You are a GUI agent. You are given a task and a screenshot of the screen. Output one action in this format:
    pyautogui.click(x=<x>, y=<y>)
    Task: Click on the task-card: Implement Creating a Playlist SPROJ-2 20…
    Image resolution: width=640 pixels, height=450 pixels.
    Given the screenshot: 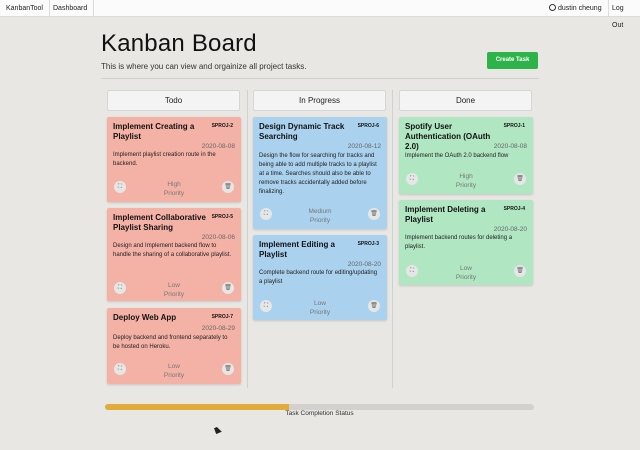 What is the action you would take?
    pyautogui.click(x=174, y=159)
    